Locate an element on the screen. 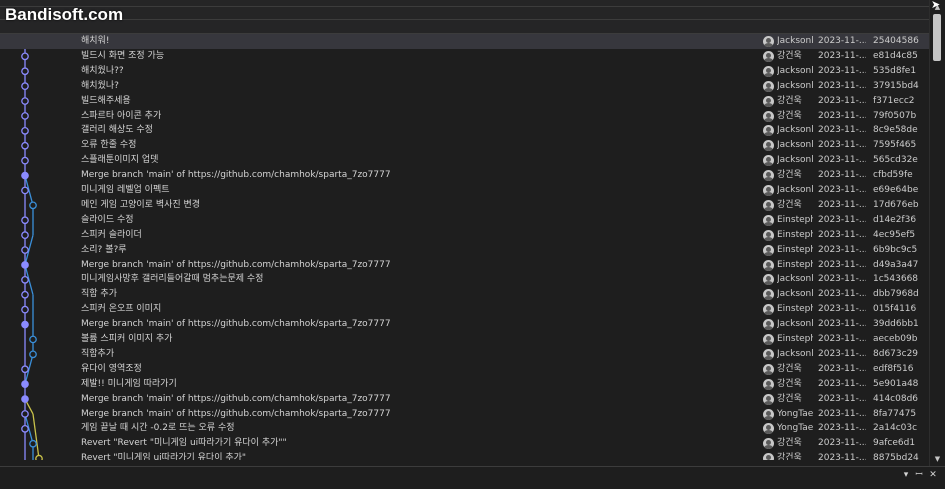  commit-hash: e81d4c85 is located at coordinates (895, 55).